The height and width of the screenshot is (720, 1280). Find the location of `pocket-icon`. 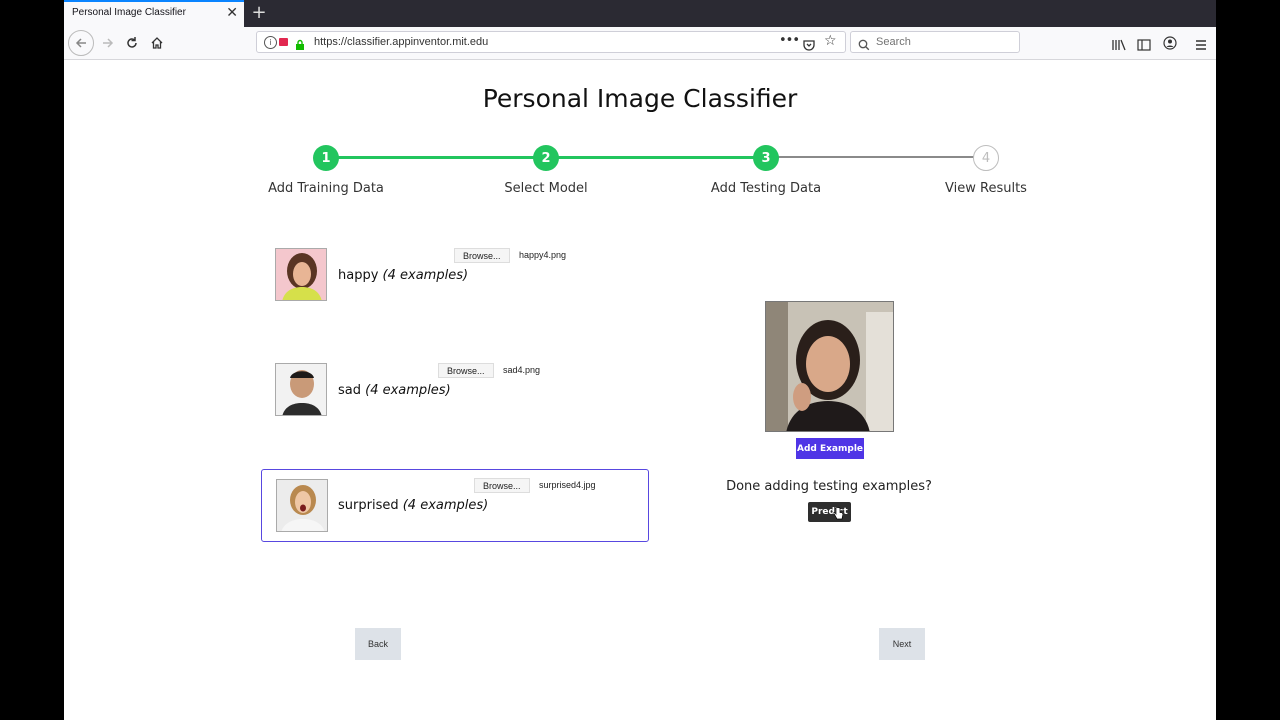

pocket-icon is located at coordinates (809, 45).